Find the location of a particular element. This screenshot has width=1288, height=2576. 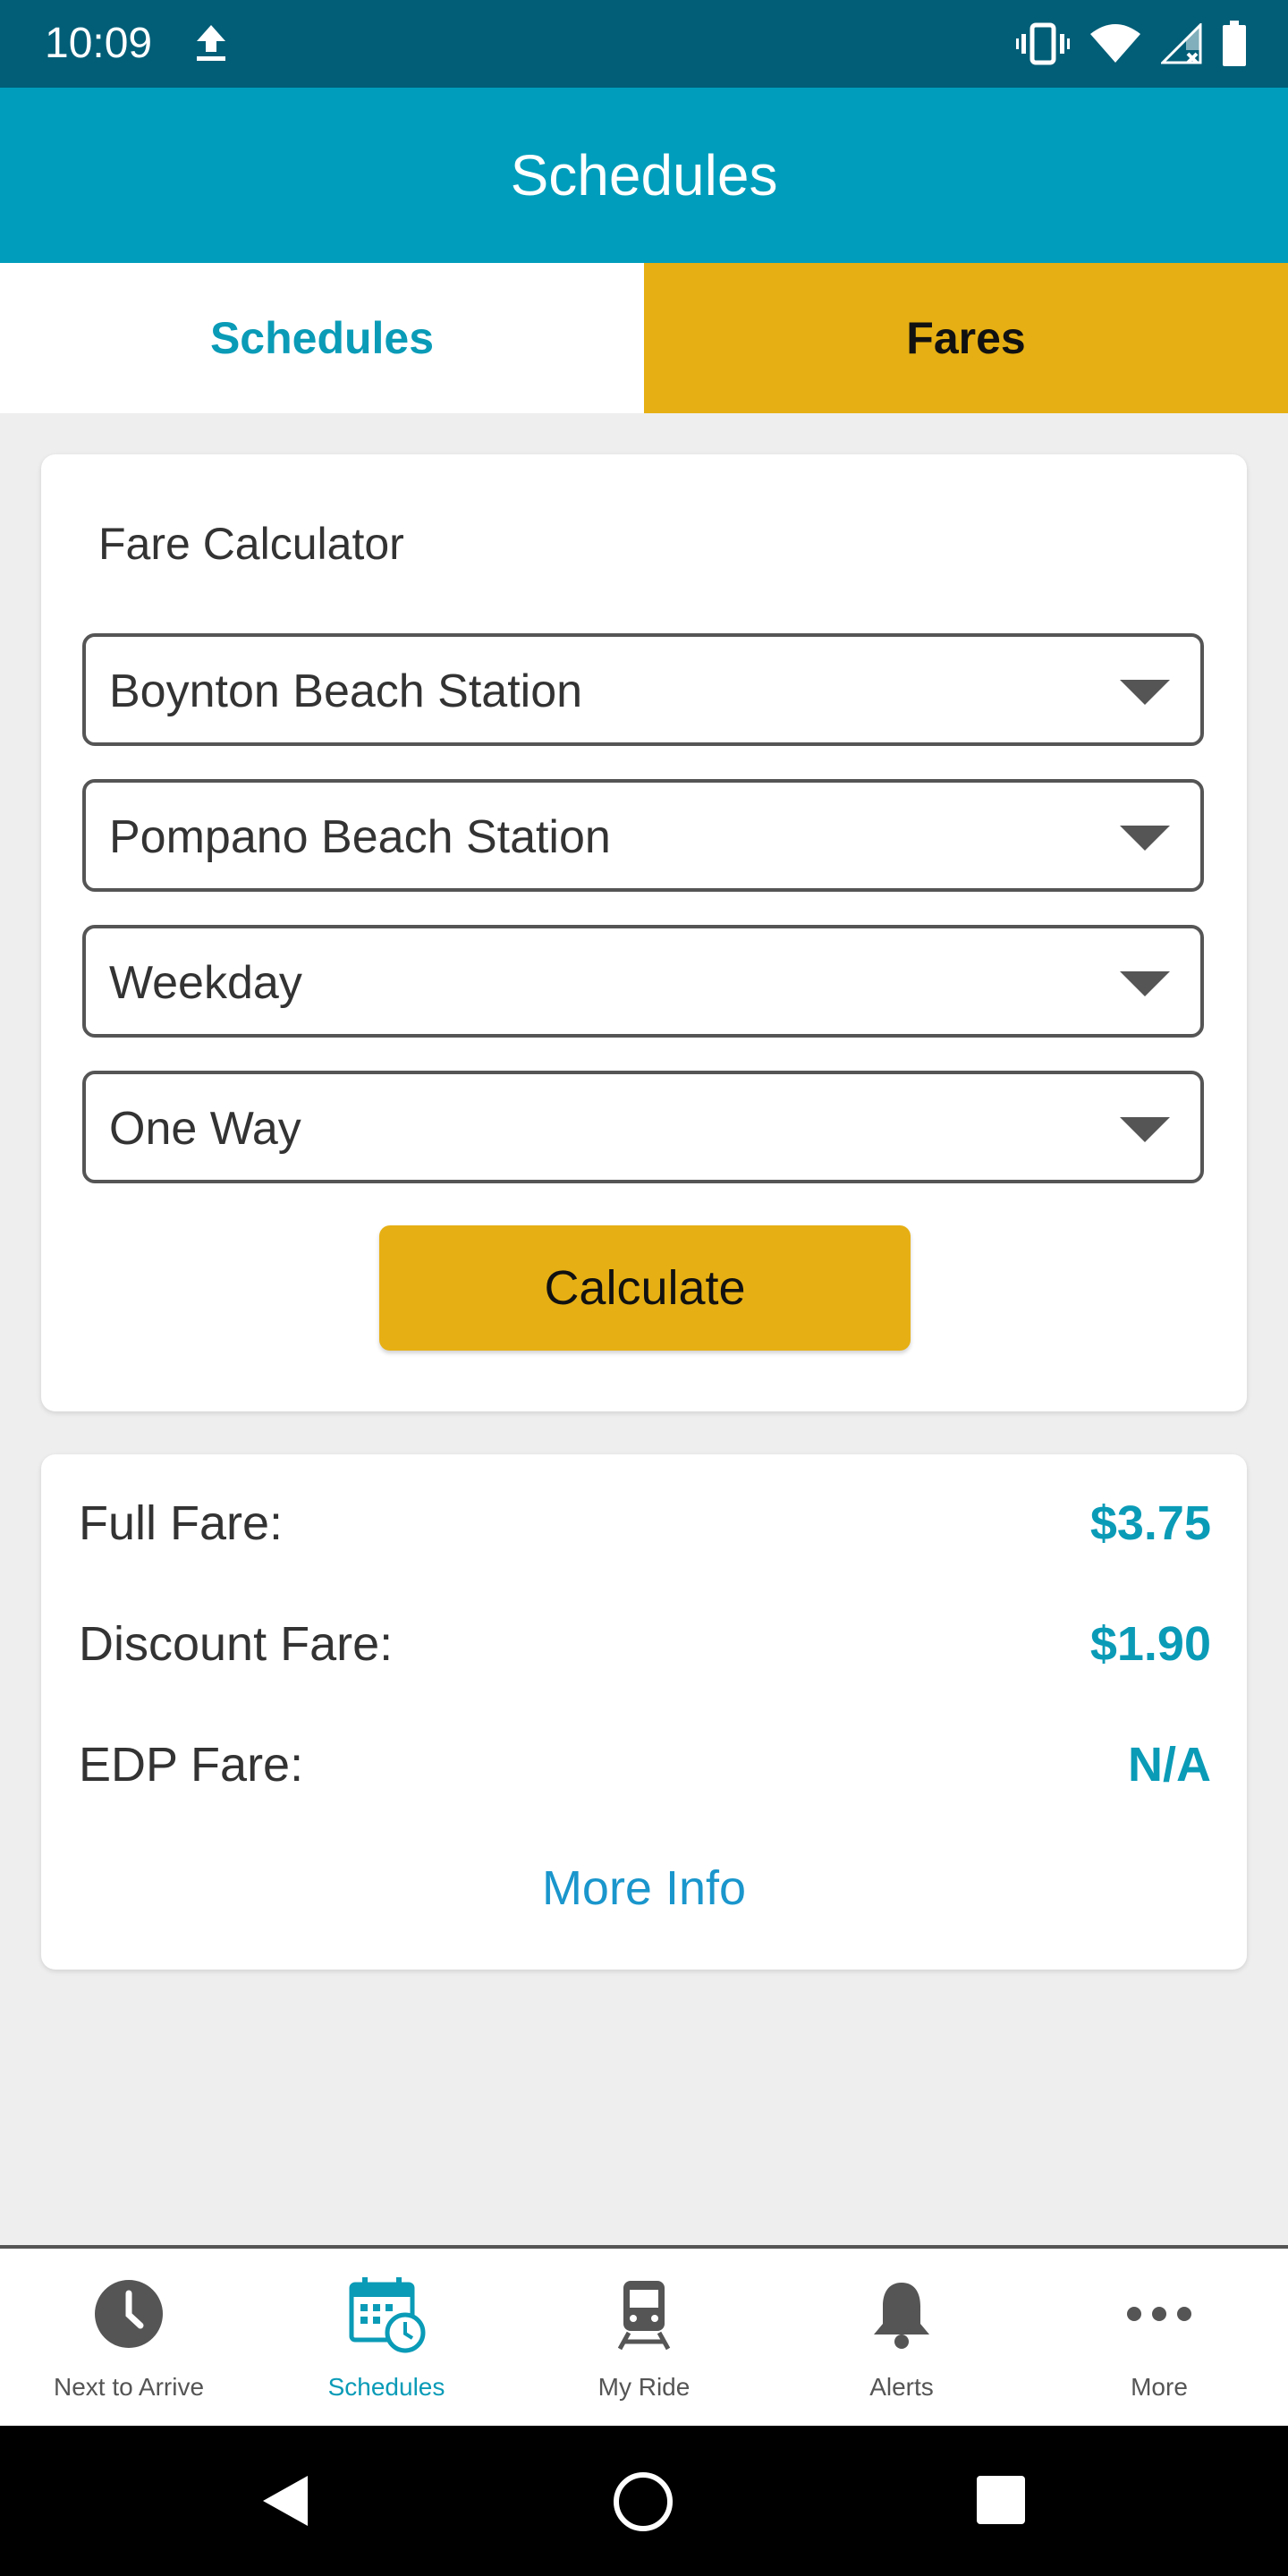

train-icon is located at coordinates (644, 2316).